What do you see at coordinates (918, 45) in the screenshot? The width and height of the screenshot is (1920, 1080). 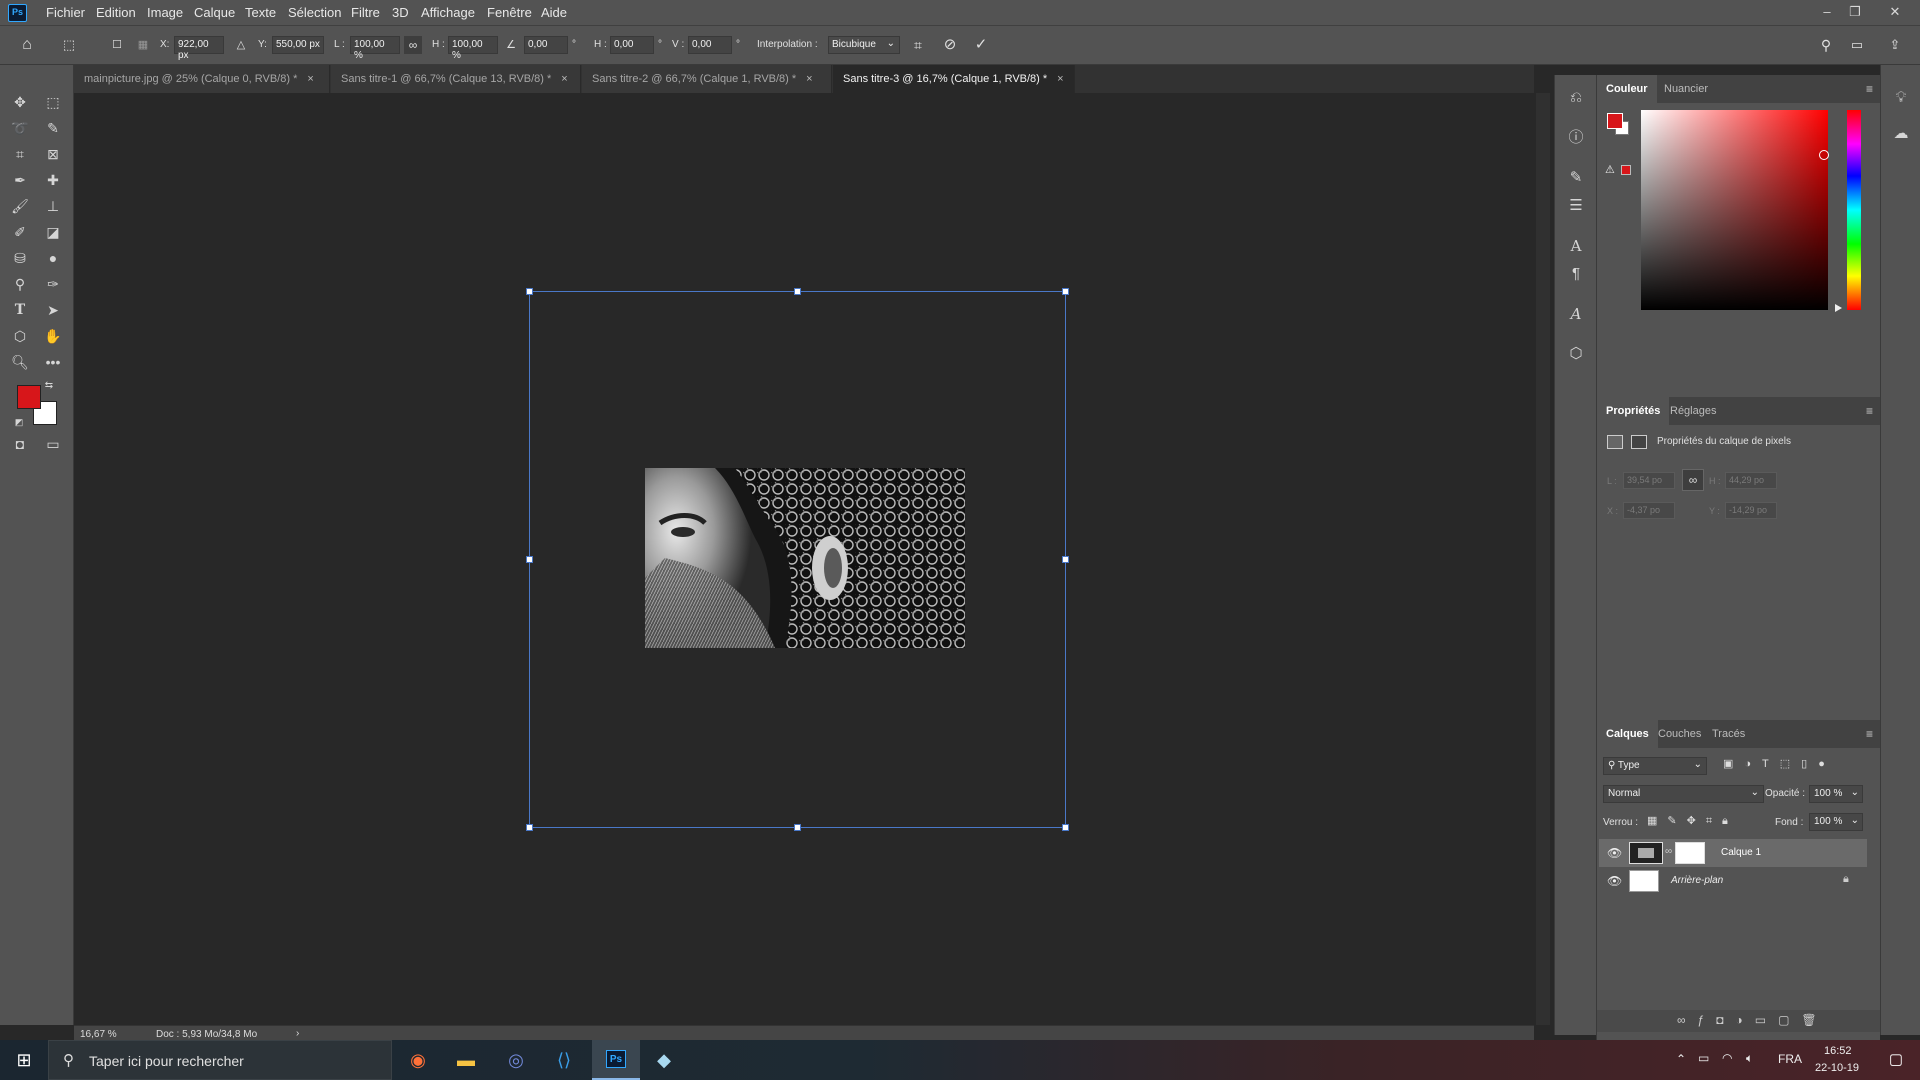 I see `warp-icon: ⌗` at bounding box center [918, 45].